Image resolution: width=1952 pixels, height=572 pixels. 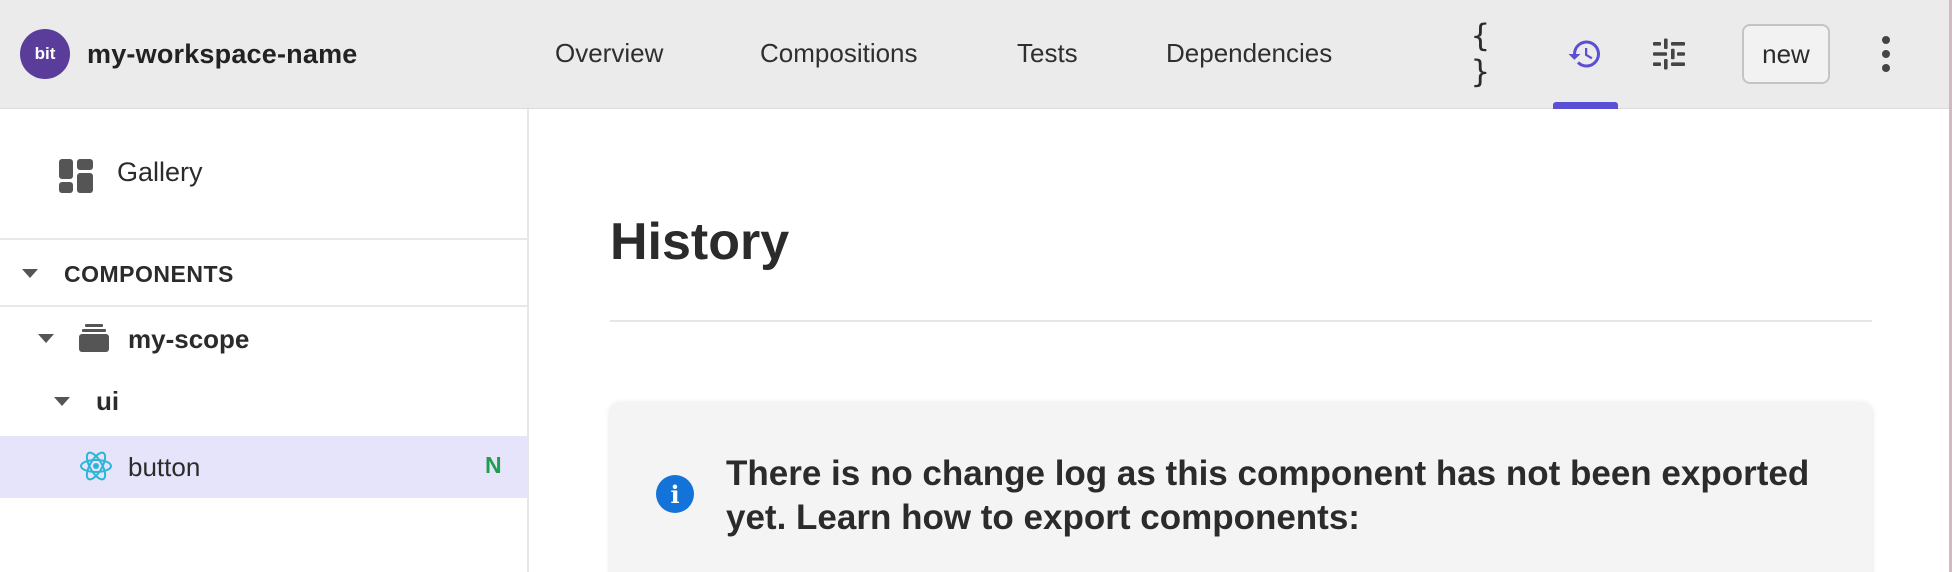 What do you see at coordinates (493, 465) in the screenshot?
I see `new-status-badge: N` at bounding box center [493, 465].